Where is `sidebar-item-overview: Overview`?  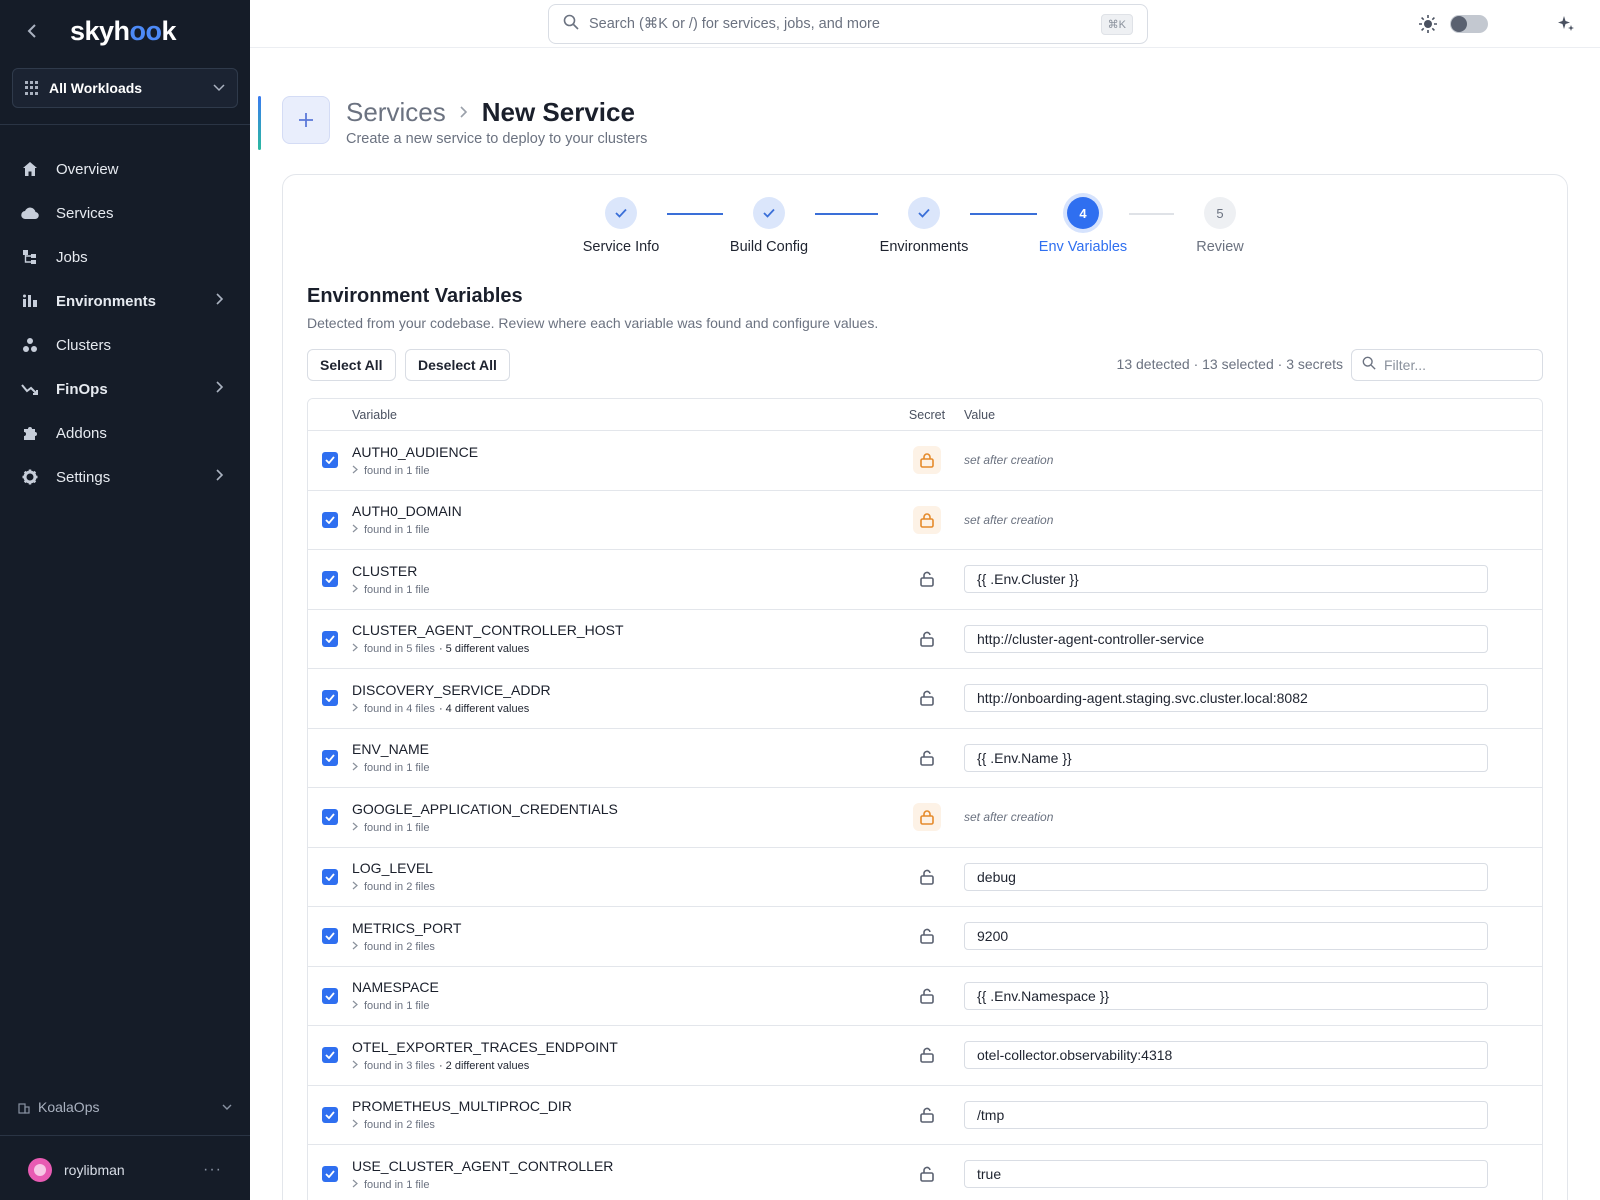 sidebar-item-overview: Overview is located at coordinates (125, 169).